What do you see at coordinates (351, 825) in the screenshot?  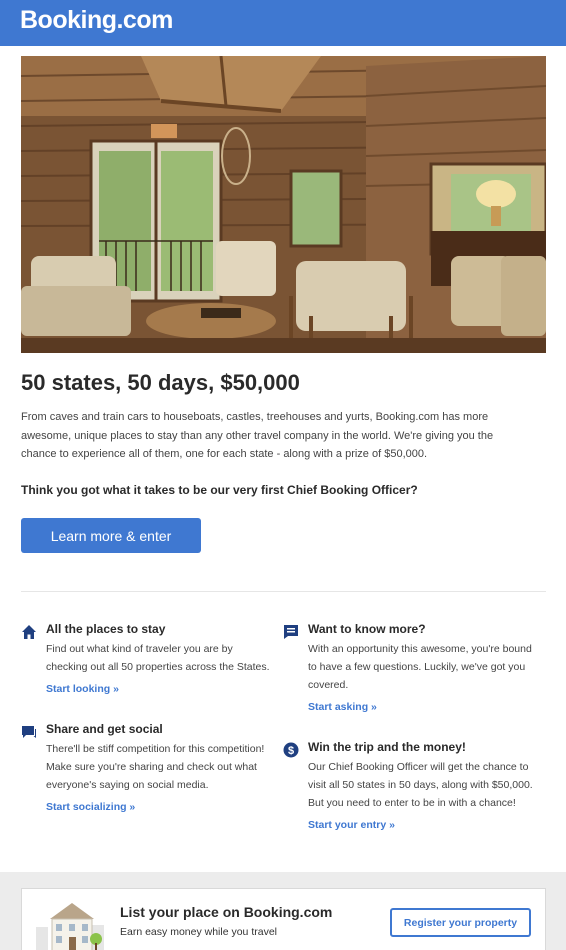 I see `start-your-entry-link: Start your entry »` at bounding box center [351, 825].